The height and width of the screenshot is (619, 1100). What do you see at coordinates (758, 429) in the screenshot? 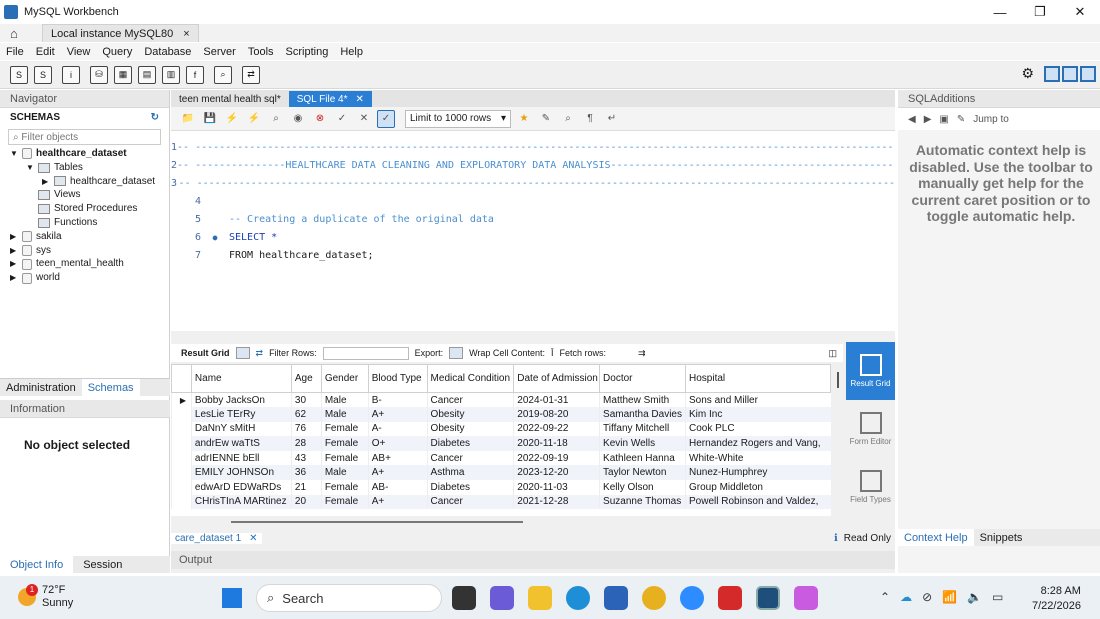
I see `table-cell: Cook PLC` at bounding box center [758, 429].